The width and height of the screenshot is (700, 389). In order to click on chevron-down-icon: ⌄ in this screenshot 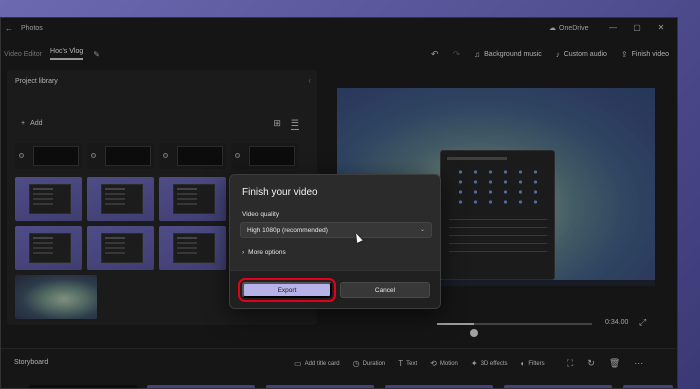, I will do `click(422, 230)`.